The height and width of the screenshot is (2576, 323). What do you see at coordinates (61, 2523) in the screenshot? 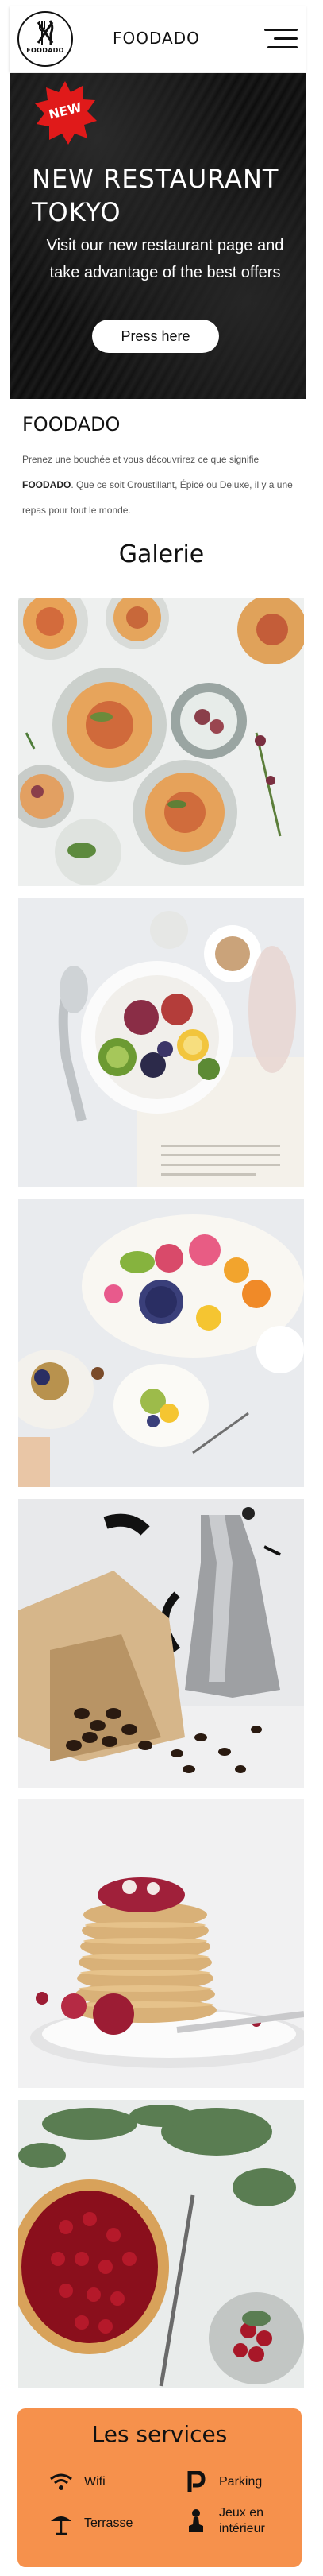
I see `terrace-umbrella-icon` at bounding box center [61, 2523].